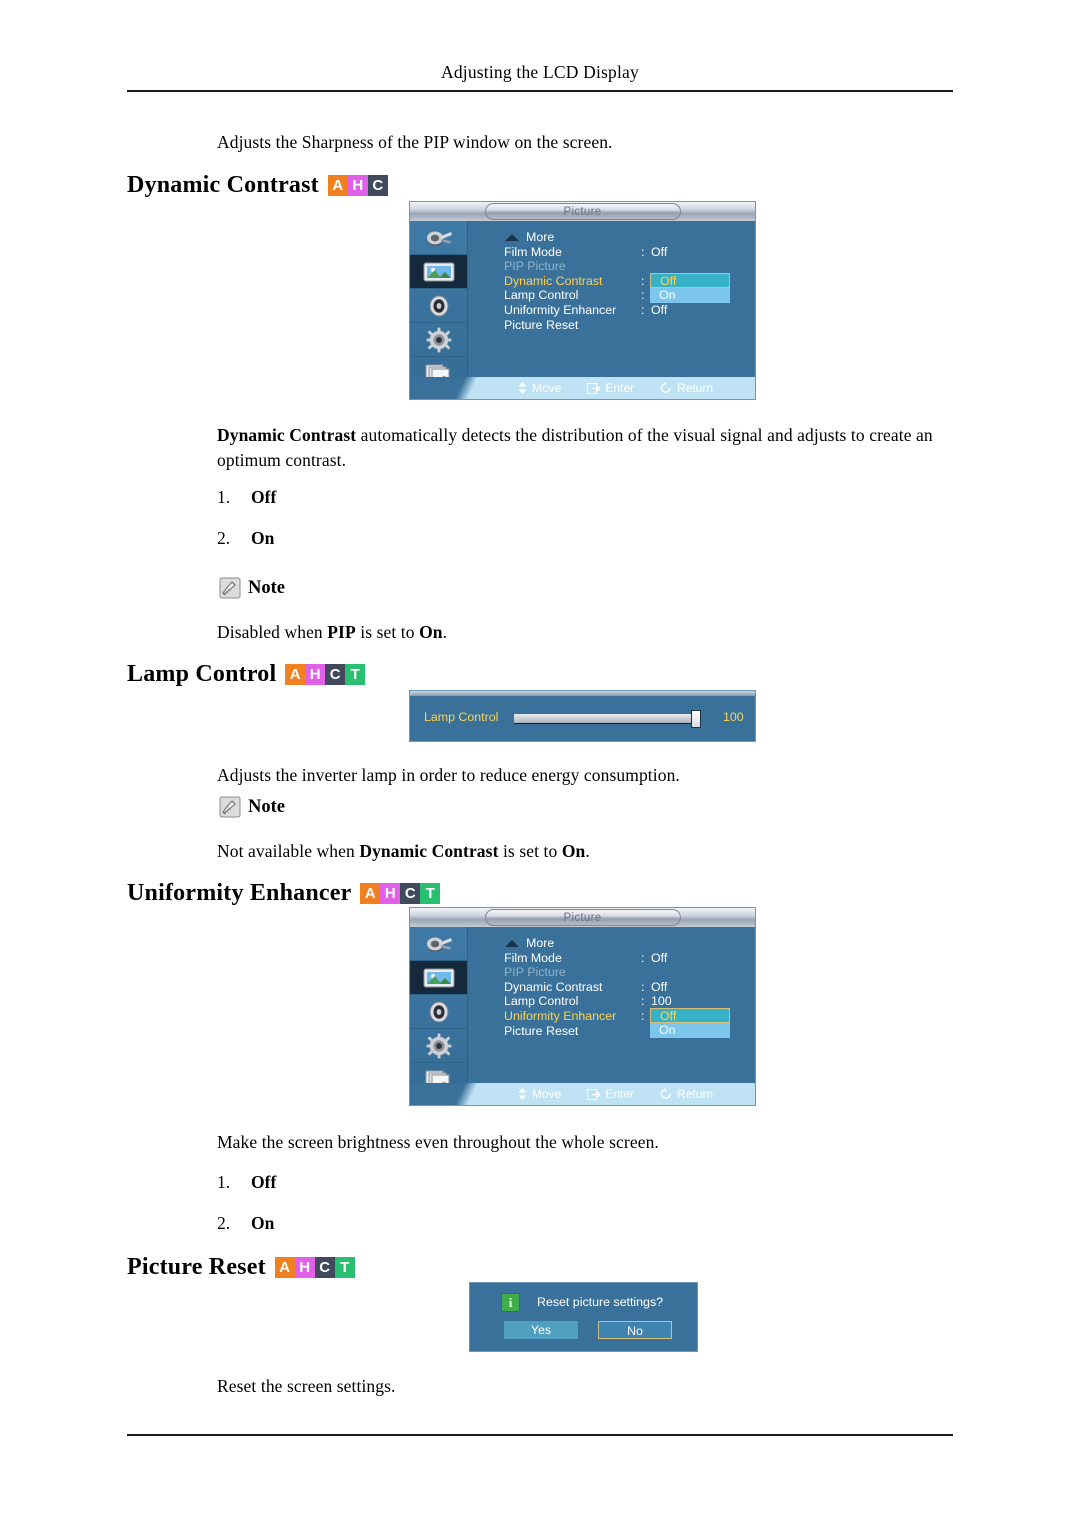  What do you see at coordinates (377, 185) in the screenshot?
I see `badge-c-icon: C` at bounding box center [377, 185].